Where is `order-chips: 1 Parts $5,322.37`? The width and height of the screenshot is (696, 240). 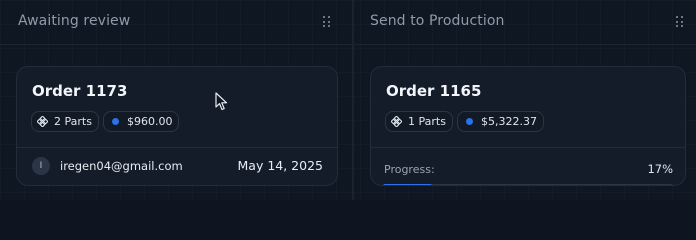 order-chips: 1 Parts $5,322.37 is located at coordinates (464, 121).